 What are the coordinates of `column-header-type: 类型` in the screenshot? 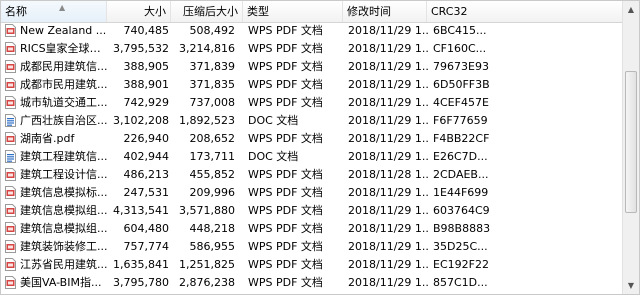 It's located at (293, 11).